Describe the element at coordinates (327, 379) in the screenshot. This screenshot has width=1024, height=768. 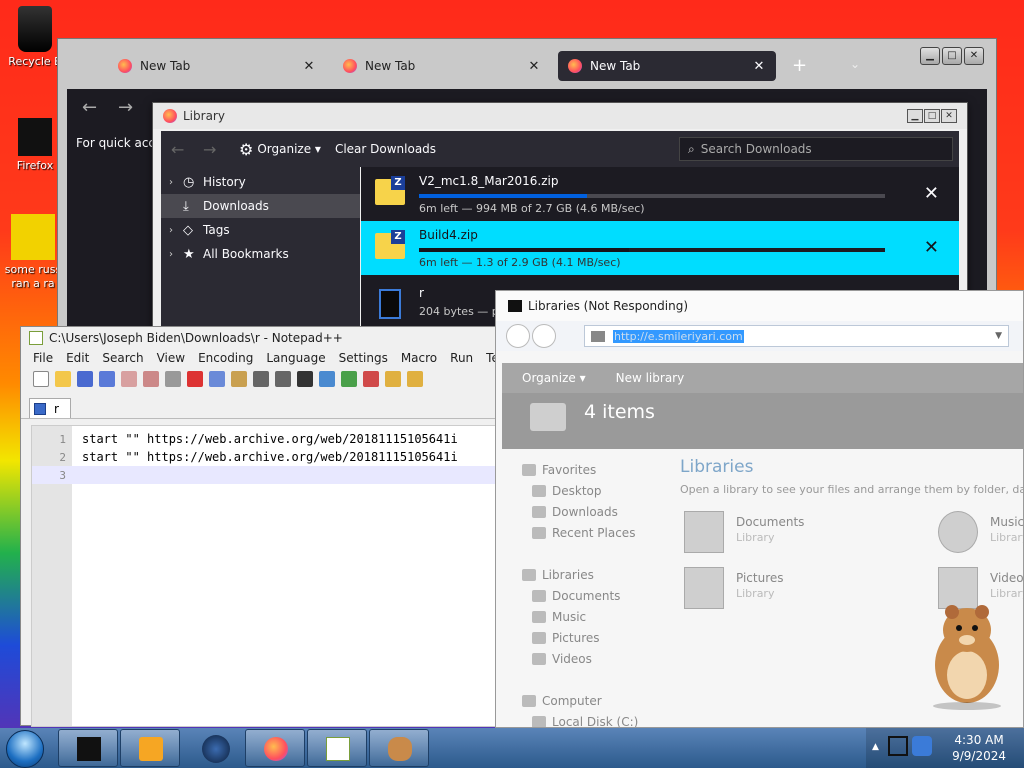
I see `replace-icon` at that location.